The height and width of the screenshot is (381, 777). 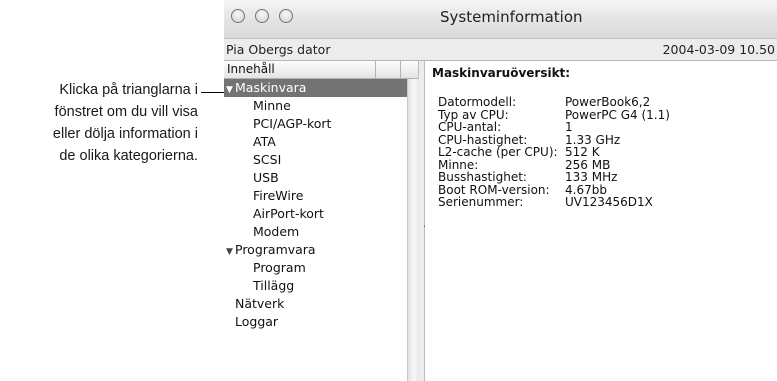 I want to click on tree-item-label: Nätverk, so click(x=260, y=303).